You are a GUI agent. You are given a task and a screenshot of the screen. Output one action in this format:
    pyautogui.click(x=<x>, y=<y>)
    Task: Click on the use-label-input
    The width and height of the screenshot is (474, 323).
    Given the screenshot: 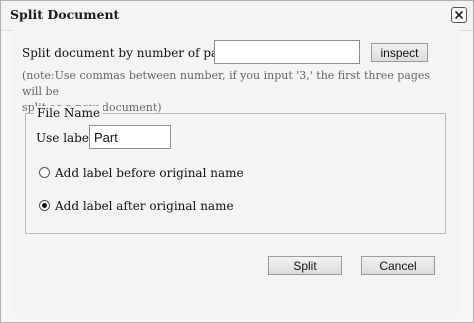 What is the action you would take?
    pyautogui.click(x=130, y=137)
    